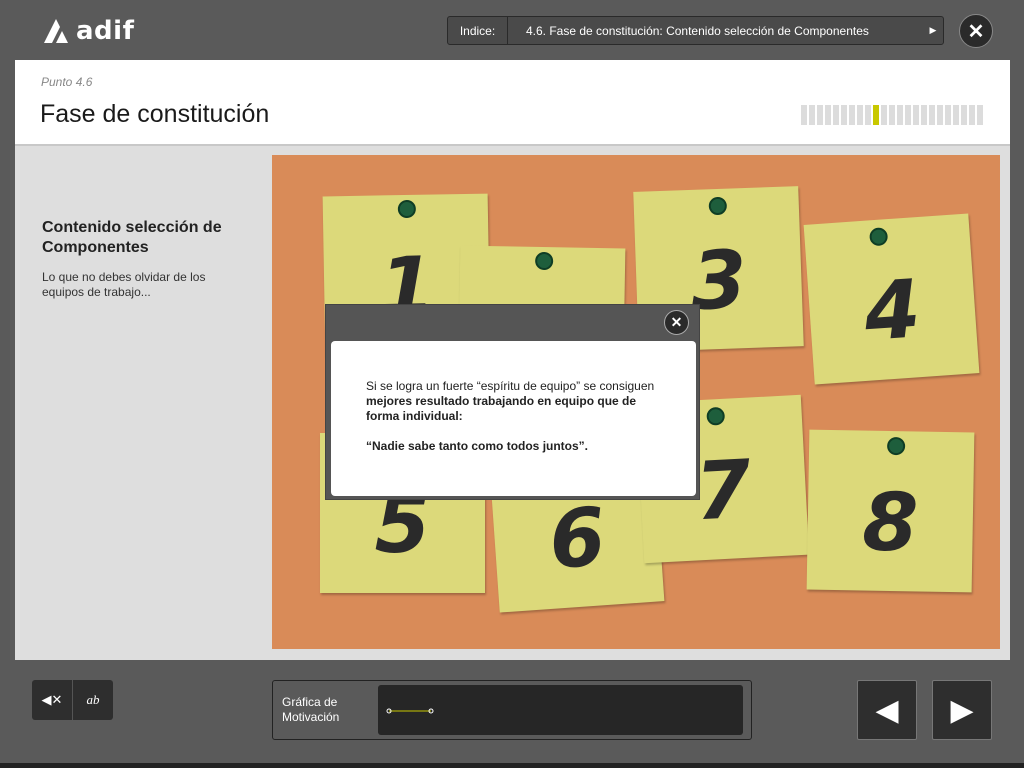 The image size is (1024, 768). I want to click on close-course-button: ✕, so click(976, 31).